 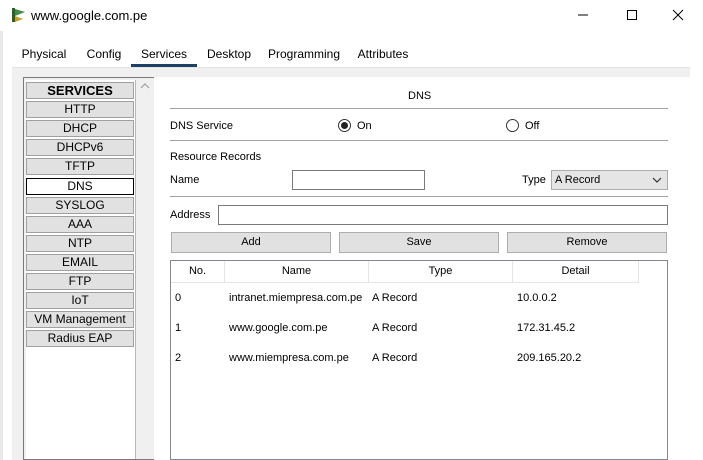 I want to click on save-button: Save, so click(x=419, y=242).